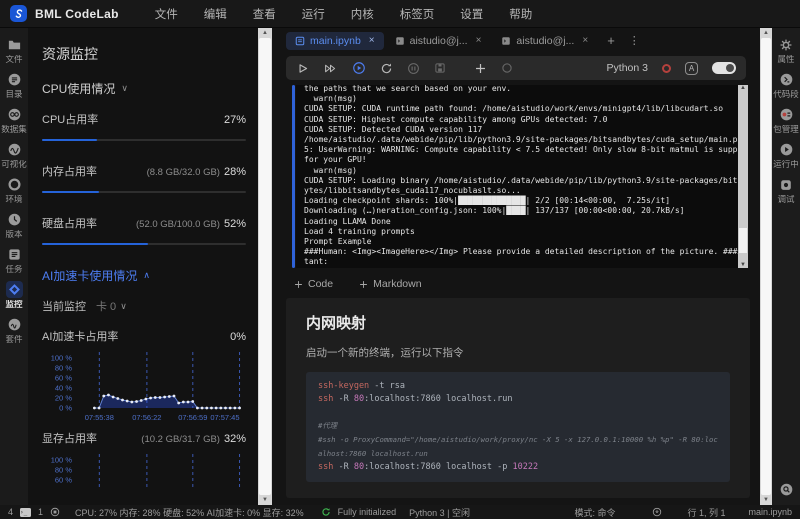 This screenshot has width=800, height=519. I want to click on sidebar-item-properties: 属性, so click(786, 50).